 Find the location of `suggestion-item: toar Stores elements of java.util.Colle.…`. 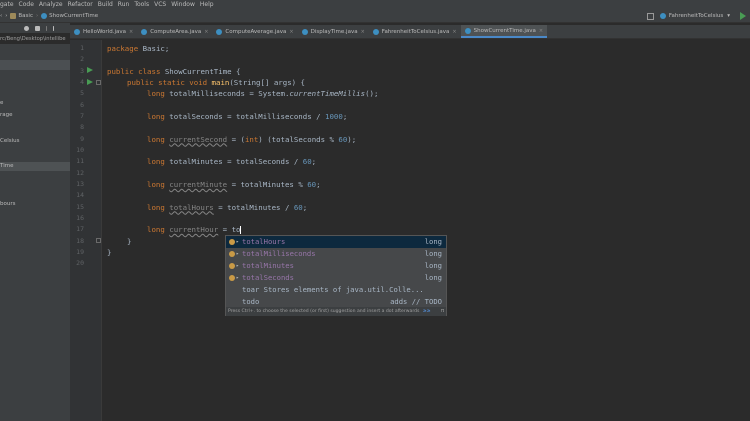

suggestion-item: toar Stores elements of java.util.Colle.… is located at coordinates (336, 290).